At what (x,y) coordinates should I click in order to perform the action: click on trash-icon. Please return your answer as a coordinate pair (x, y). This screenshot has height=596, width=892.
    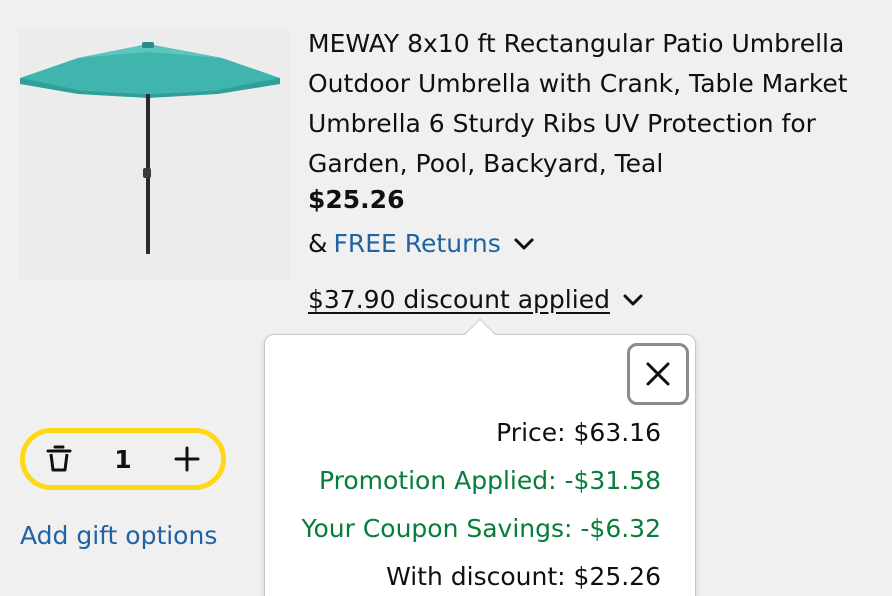
    Looking at the image, I should click on (59, 459).